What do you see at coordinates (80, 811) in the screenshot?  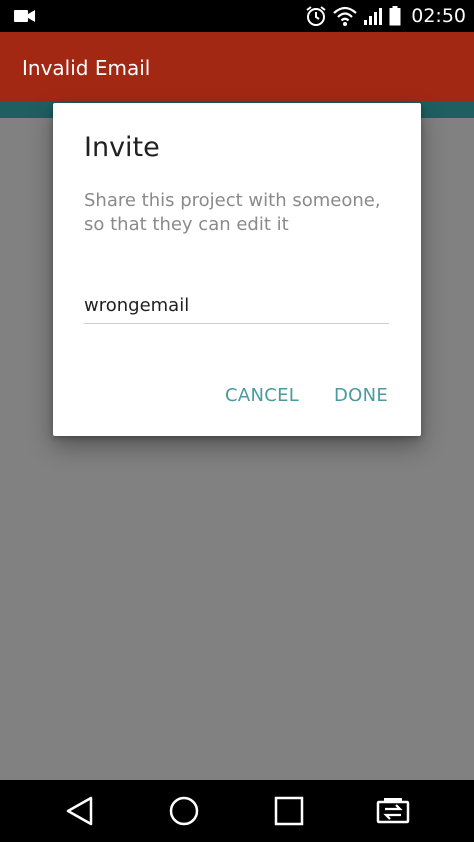 I see `back-icon` at bounding box center [80, 811].